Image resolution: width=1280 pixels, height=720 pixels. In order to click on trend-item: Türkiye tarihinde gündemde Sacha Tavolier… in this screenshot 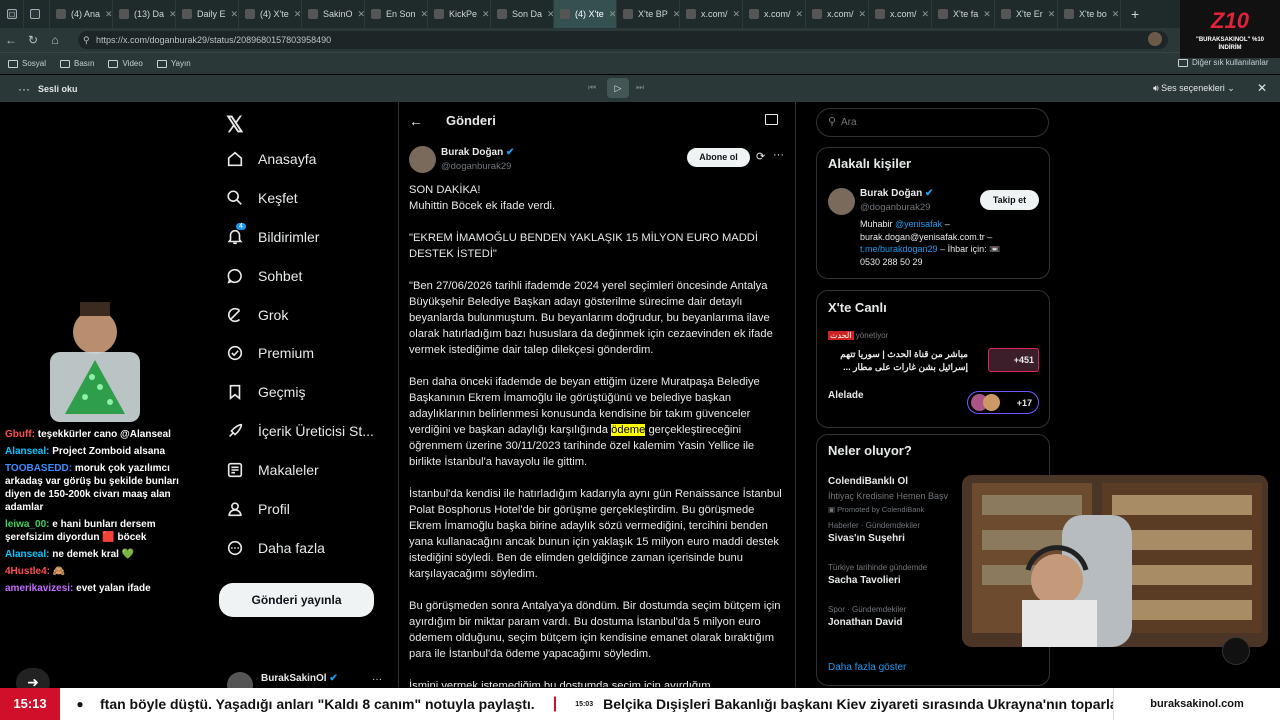, I will do `click(877, 574)`.